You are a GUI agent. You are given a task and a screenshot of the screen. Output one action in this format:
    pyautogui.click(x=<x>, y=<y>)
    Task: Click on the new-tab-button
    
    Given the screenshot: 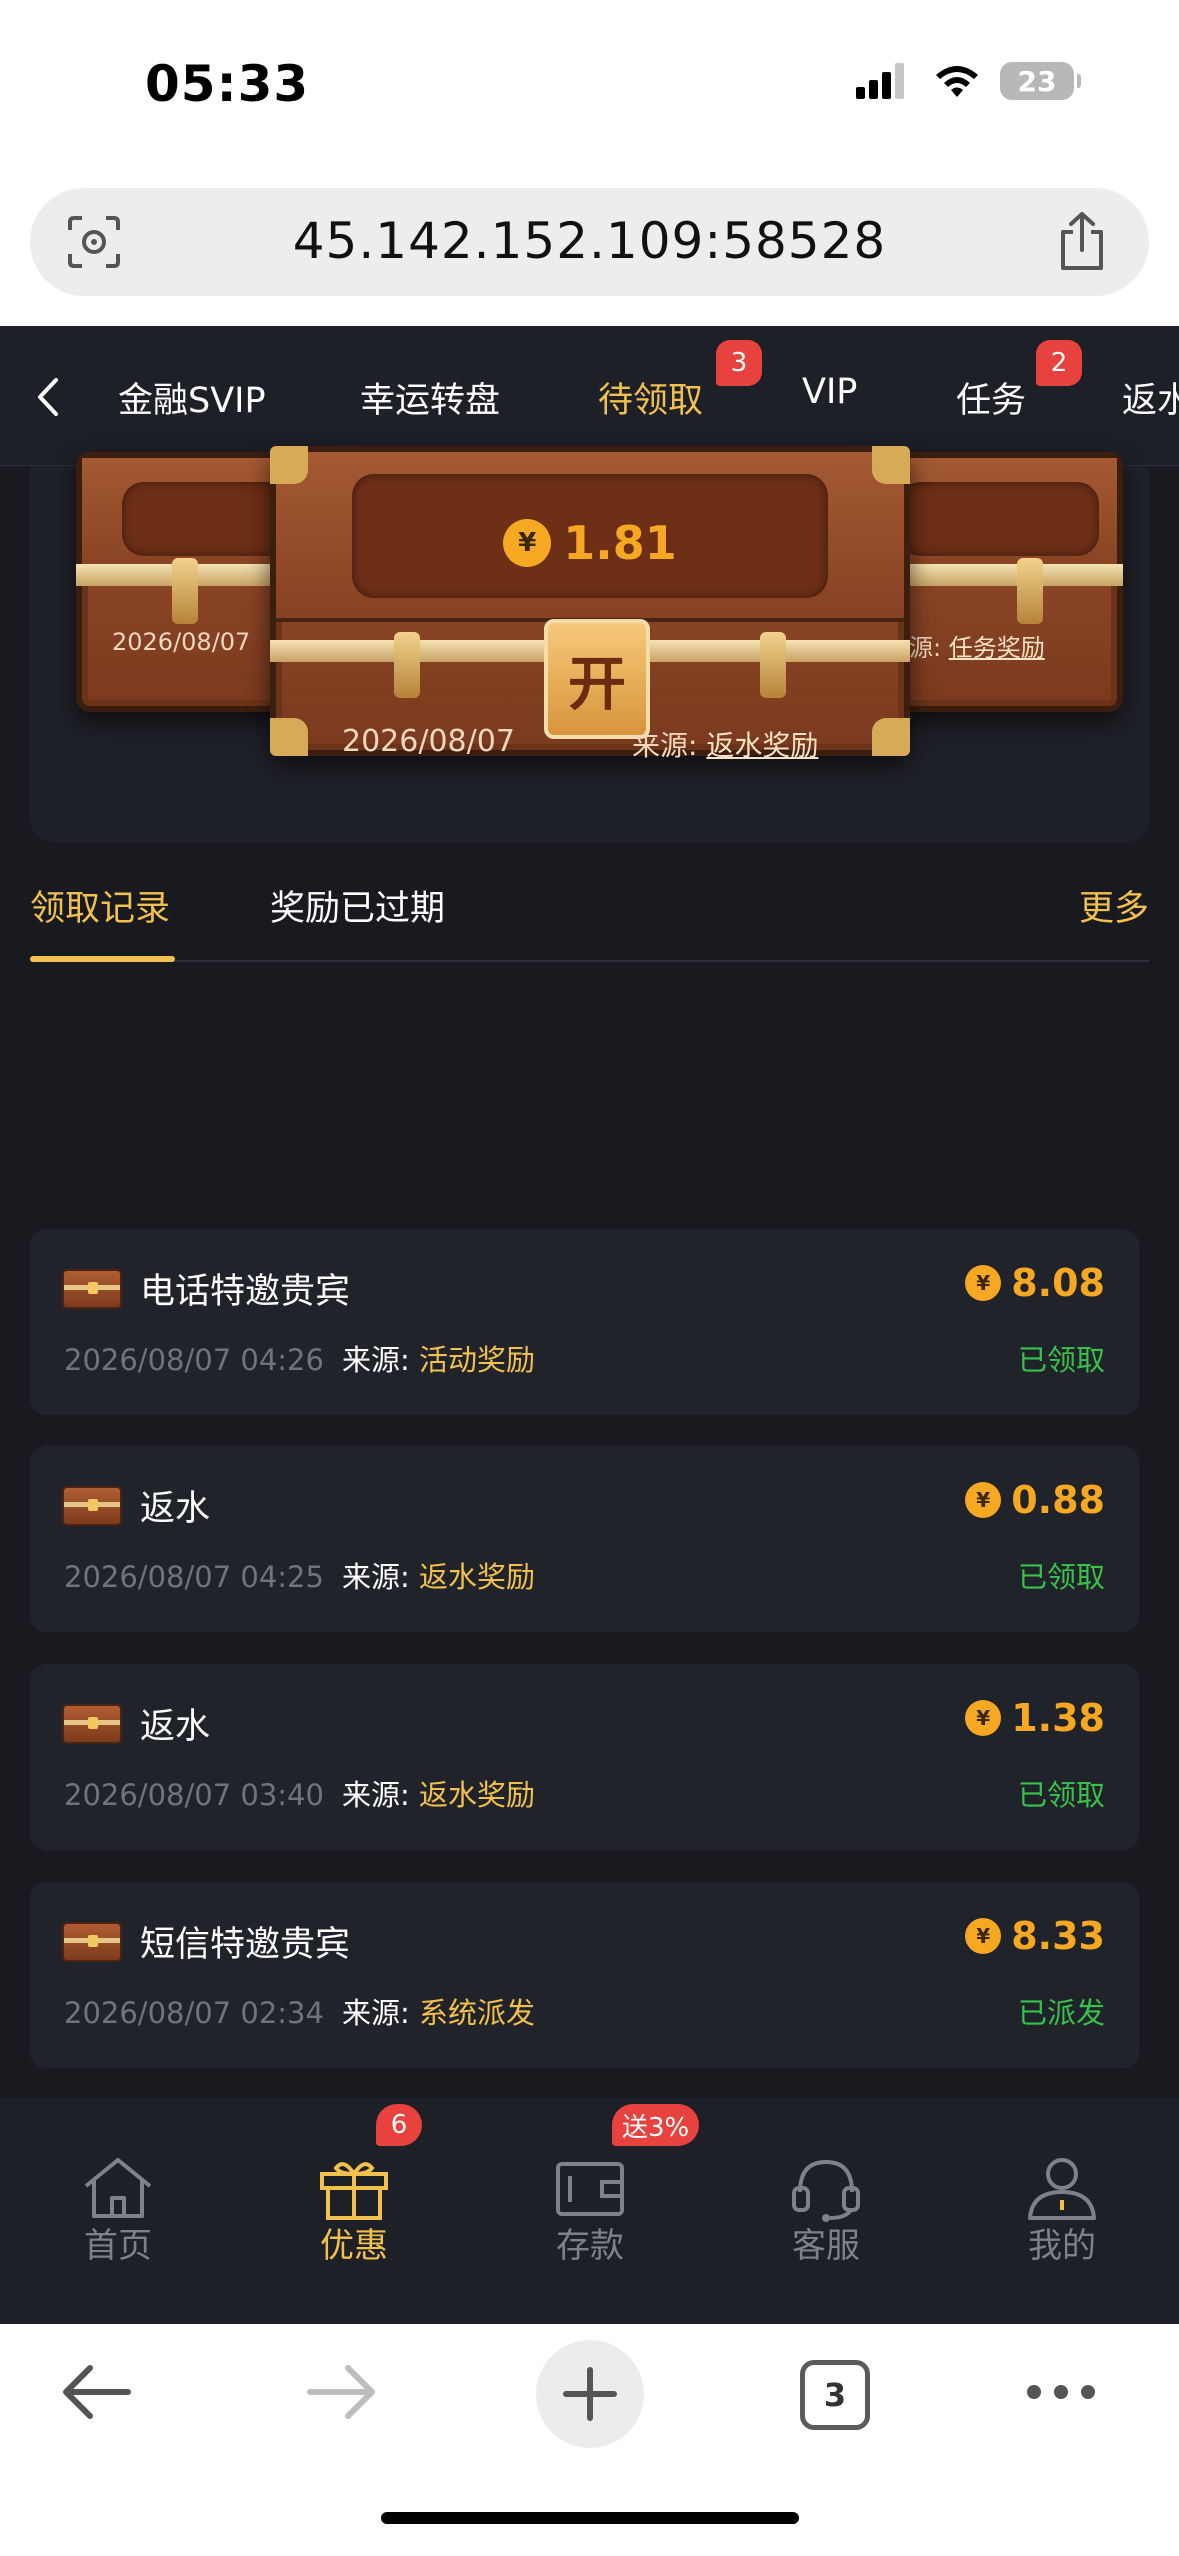 What is the action you would take?
    pyautogui.click(x=590, y=2394)
    